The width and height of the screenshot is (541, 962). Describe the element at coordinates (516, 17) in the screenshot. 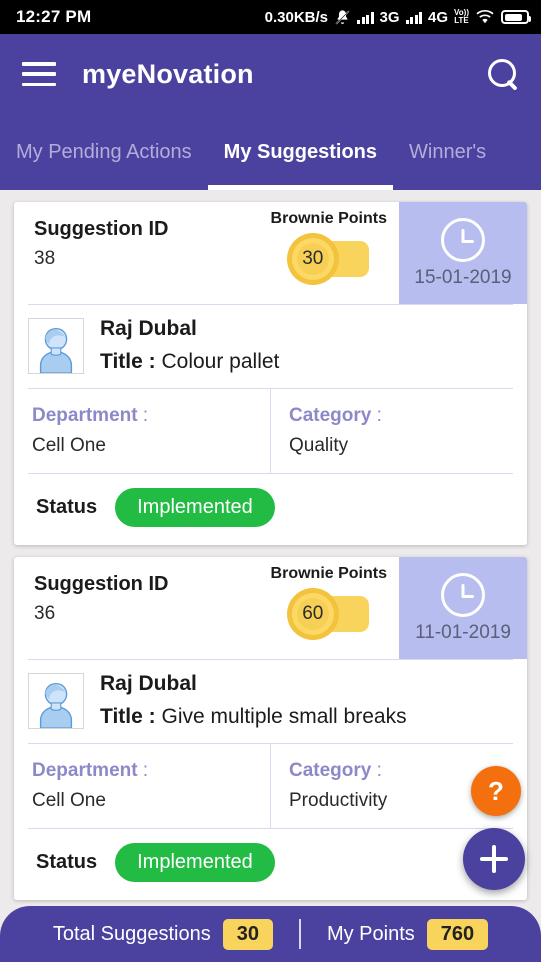

I see `battery-icon` at that location.